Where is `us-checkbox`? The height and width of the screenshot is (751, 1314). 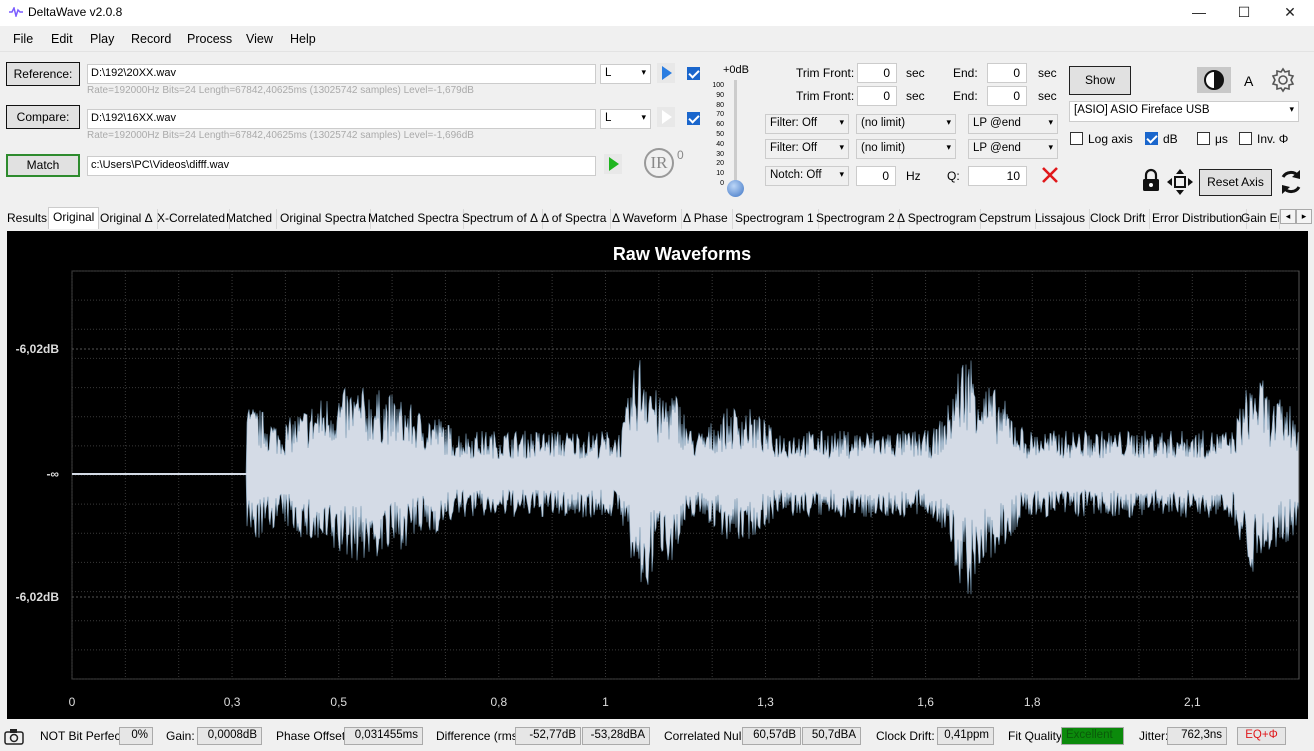 us-checkbox is located at coordinates (1203, 138).